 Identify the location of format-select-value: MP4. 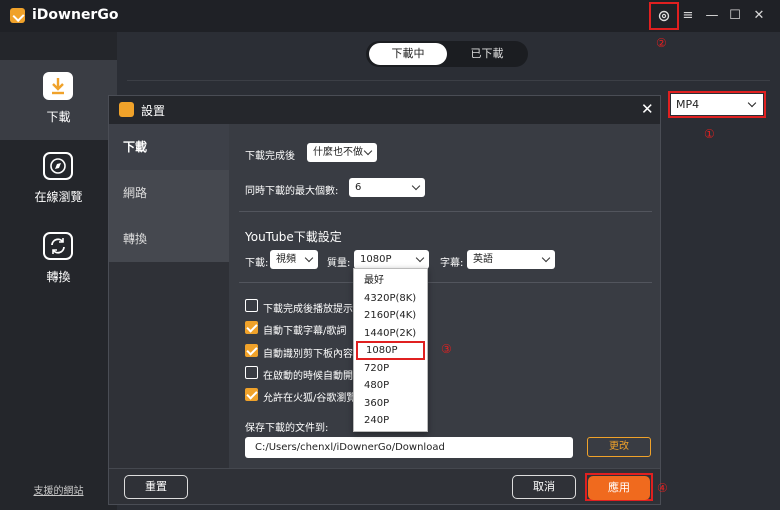
(688, 104).